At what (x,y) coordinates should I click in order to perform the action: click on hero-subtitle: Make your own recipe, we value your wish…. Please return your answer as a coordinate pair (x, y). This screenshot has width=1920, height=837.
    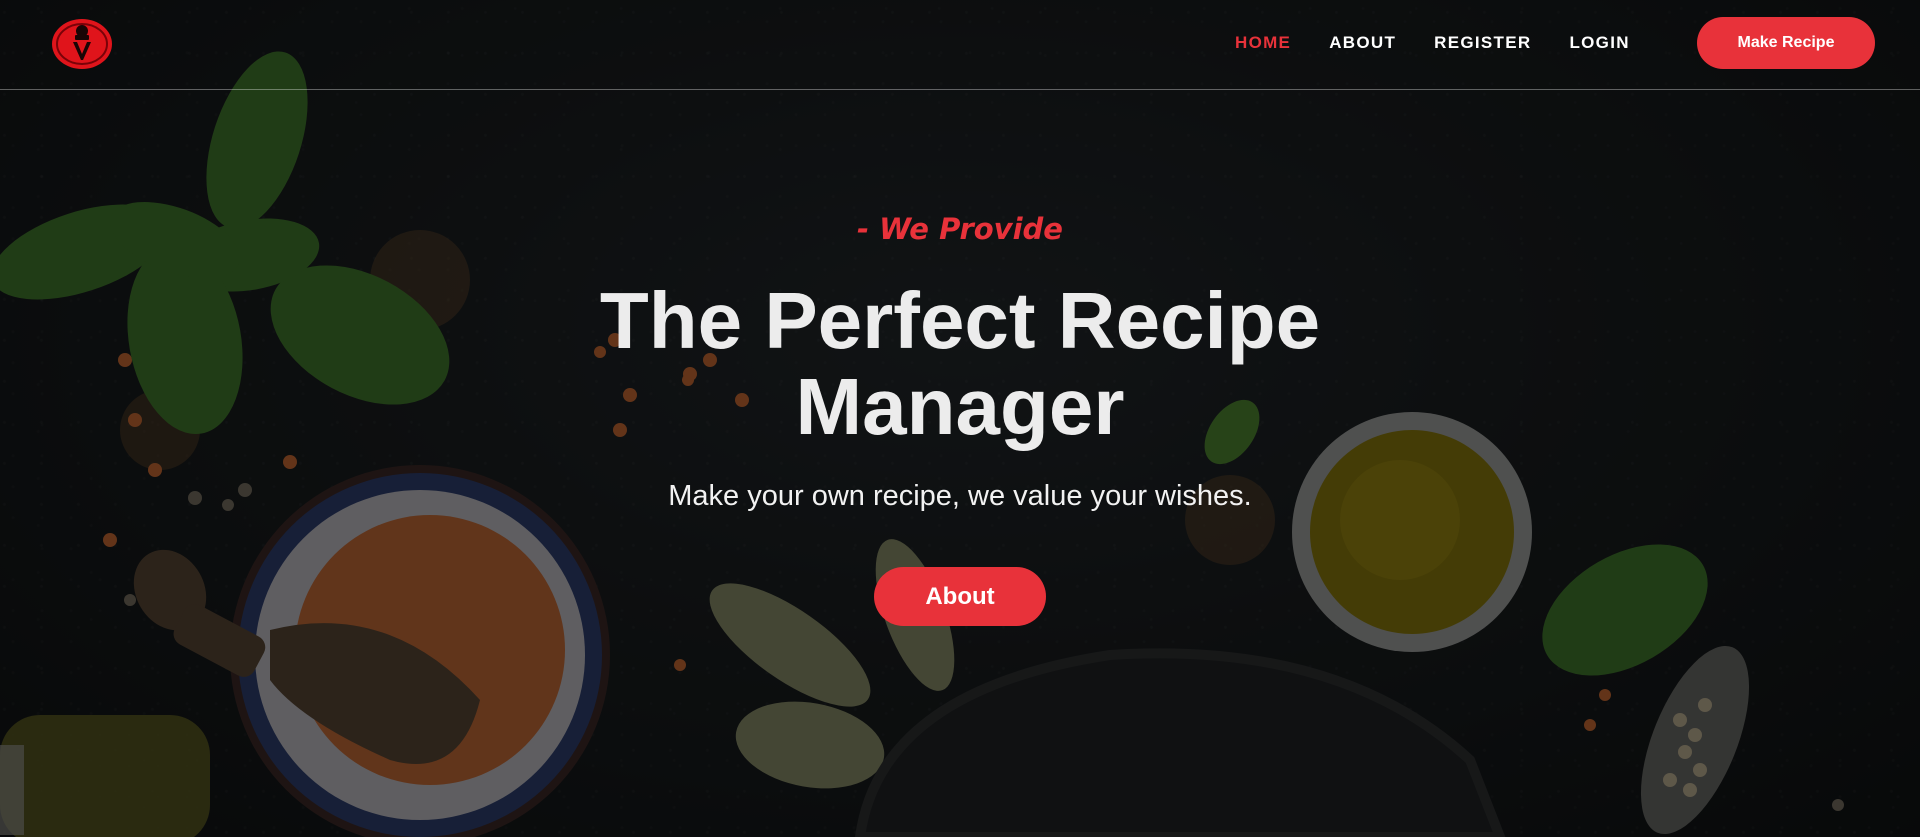
    Looking at the image, I should click on (960, 496).